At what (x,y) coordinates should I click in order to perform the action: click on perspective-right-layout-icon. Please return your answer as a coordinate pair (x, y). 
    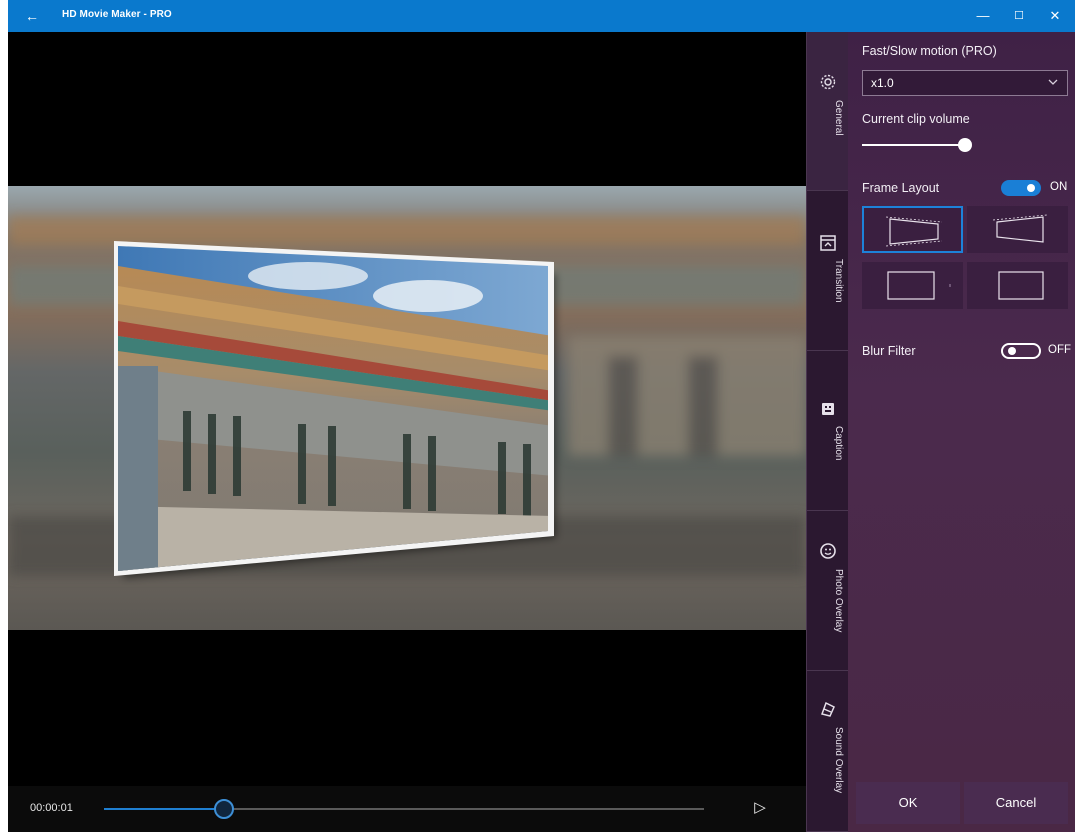
    Looking at the image, I should click on (1020, 228).